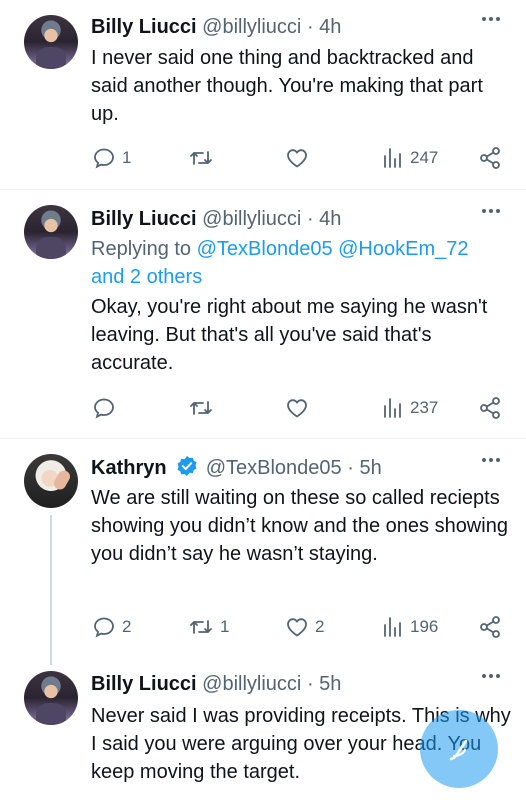  I want to click on replying-prefix: Replying to, so click(141, 249).